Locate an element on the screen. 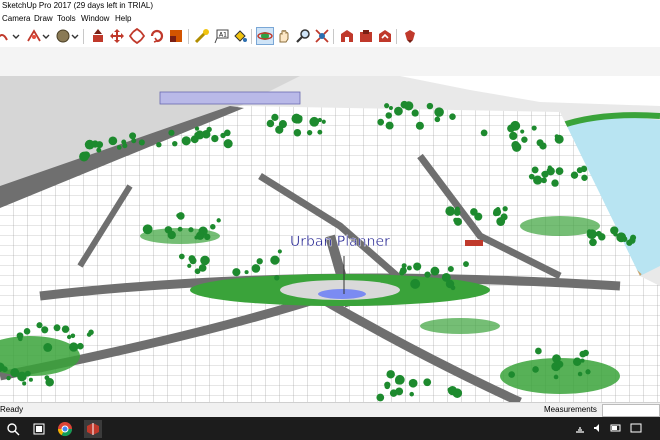 This screenshot has width=660, height=440. menu-camera: Camera is located at coordinates (16, 18).